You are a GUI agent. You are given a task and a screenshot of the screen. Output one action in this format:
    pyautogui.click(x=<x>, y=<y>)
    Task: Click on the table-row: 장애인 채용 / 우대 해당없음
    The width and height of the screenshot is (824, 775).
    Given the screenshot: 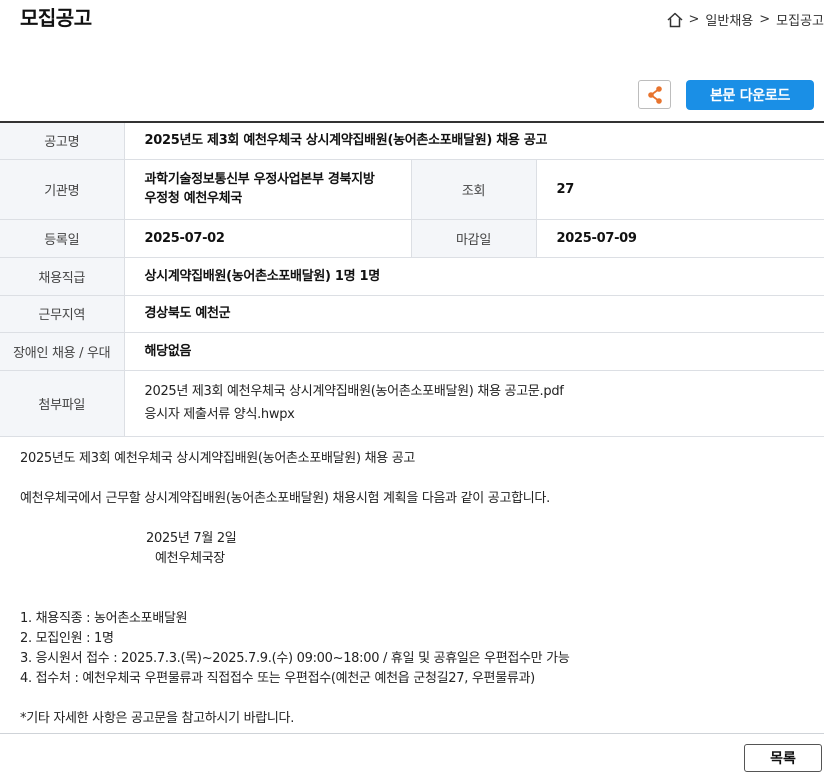 What is the action you would take?
    pyautogui.click(x=412, y=351)
    